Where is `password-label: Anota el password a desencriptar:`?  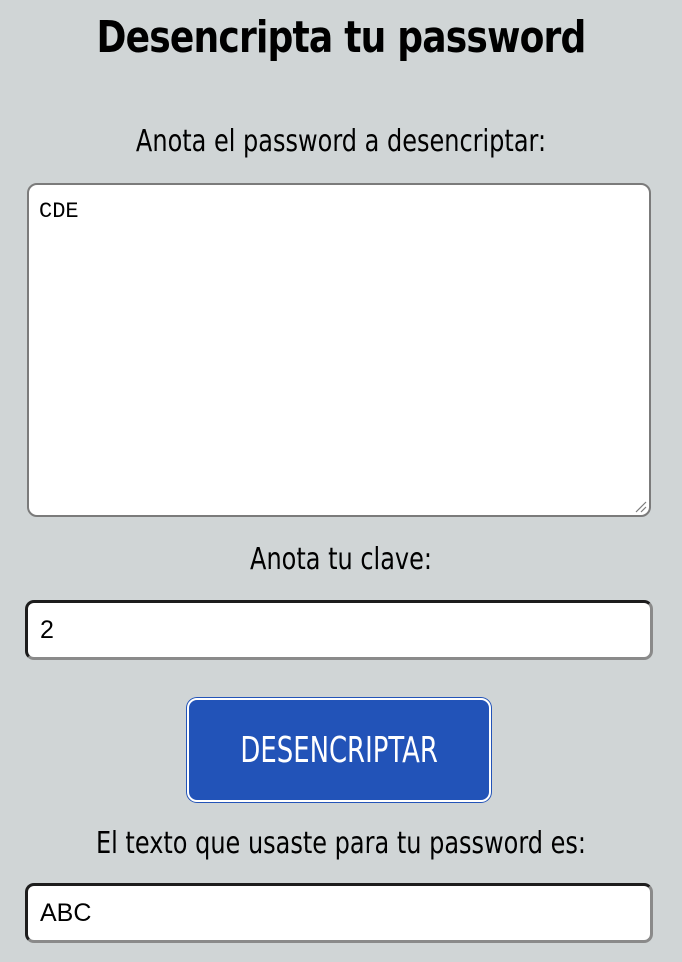 password-label: Anota el password a desencriptar: is located at coordinates (341, 141).